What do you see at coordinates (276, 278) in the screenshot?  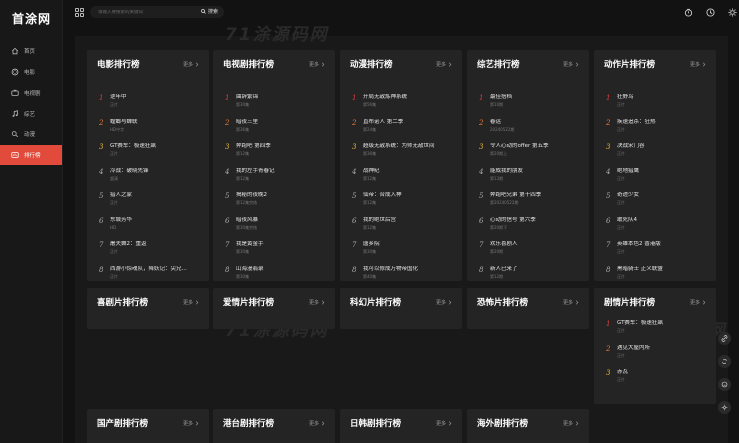 I see `list-item: 8 山海漫翡录 第30集` at bounding box center [276, 278].